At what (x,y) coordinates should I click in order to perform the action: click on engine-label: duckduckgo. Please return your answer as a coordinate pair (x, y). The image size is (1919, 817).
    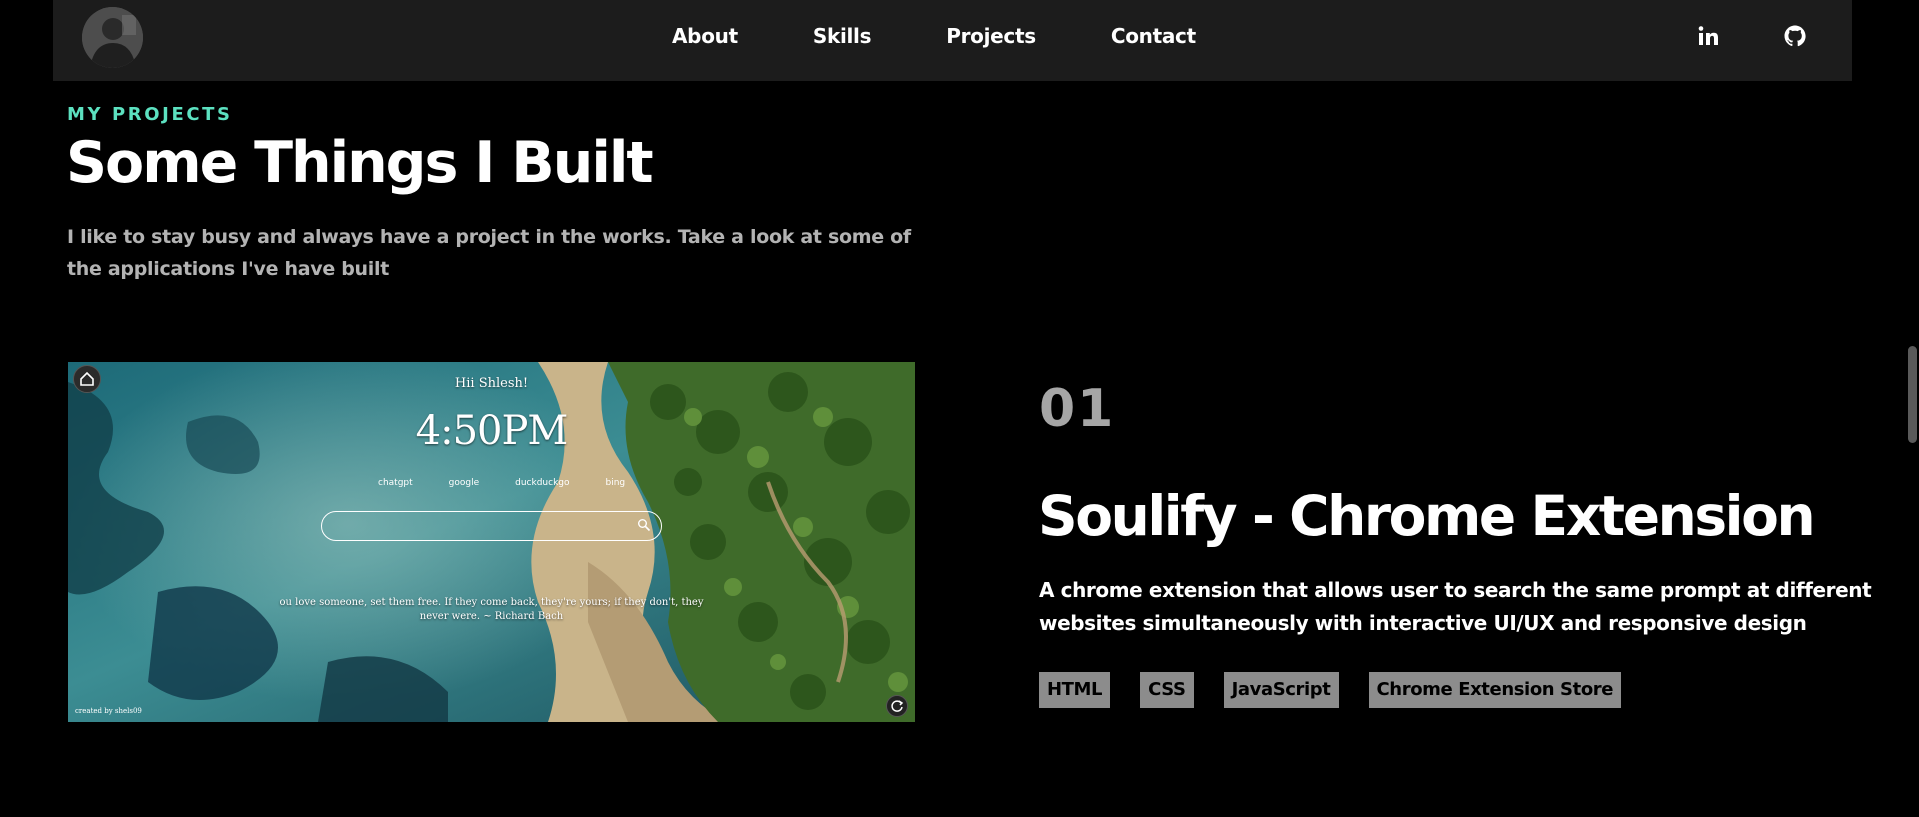
    Looking at the image, I should click on (542, 483).